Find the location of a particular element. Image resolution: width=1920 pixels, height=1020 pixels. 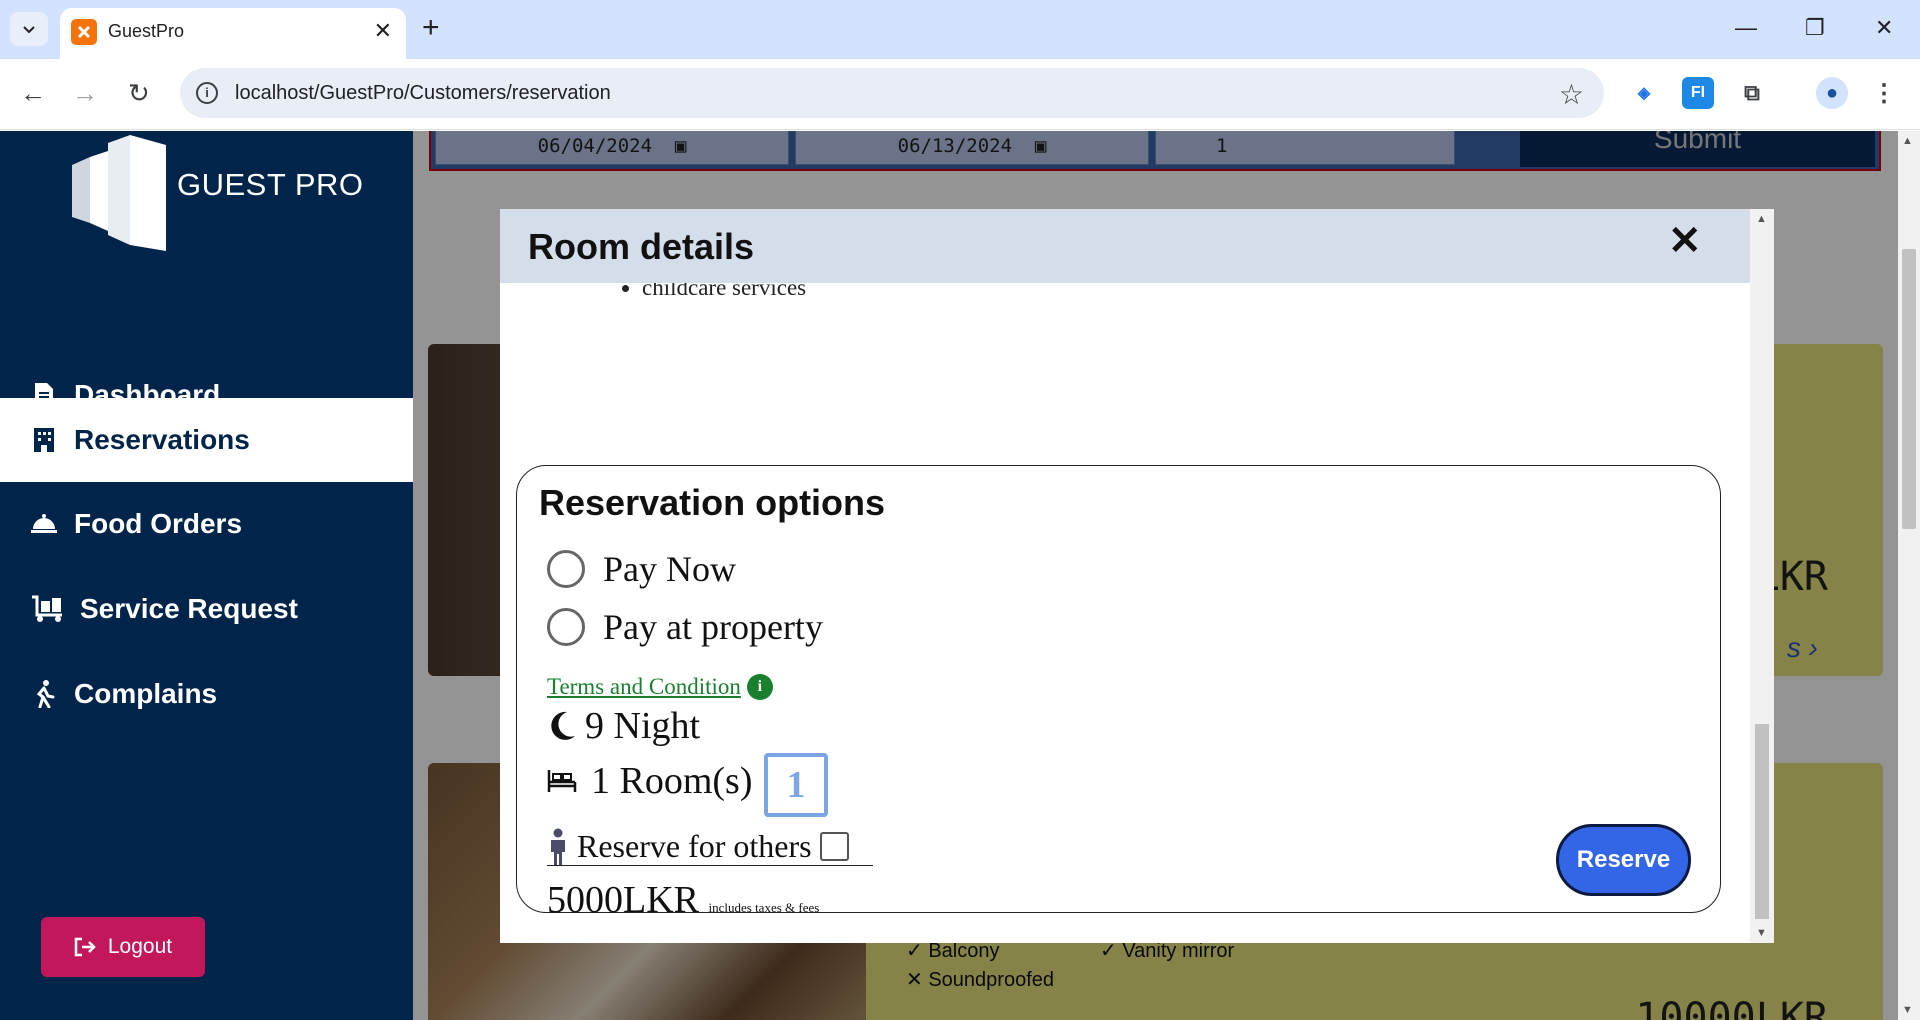

info-icon: i is located at coordinates (759, 687).